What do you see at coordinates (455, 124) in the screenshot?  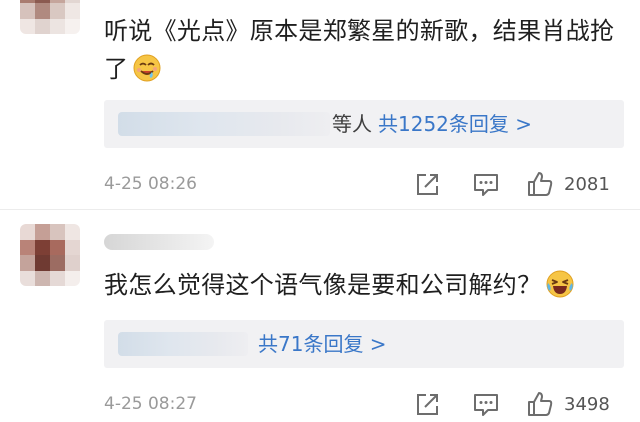 I see `view-replies-link: 共1252条回复 >` at bounding box center [455, 124].